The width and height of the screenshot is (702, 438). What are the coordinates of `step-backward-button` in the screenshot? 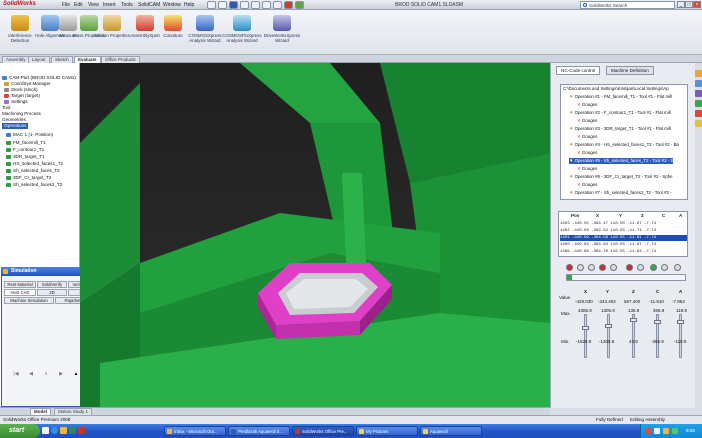 It's located at (580, 267).